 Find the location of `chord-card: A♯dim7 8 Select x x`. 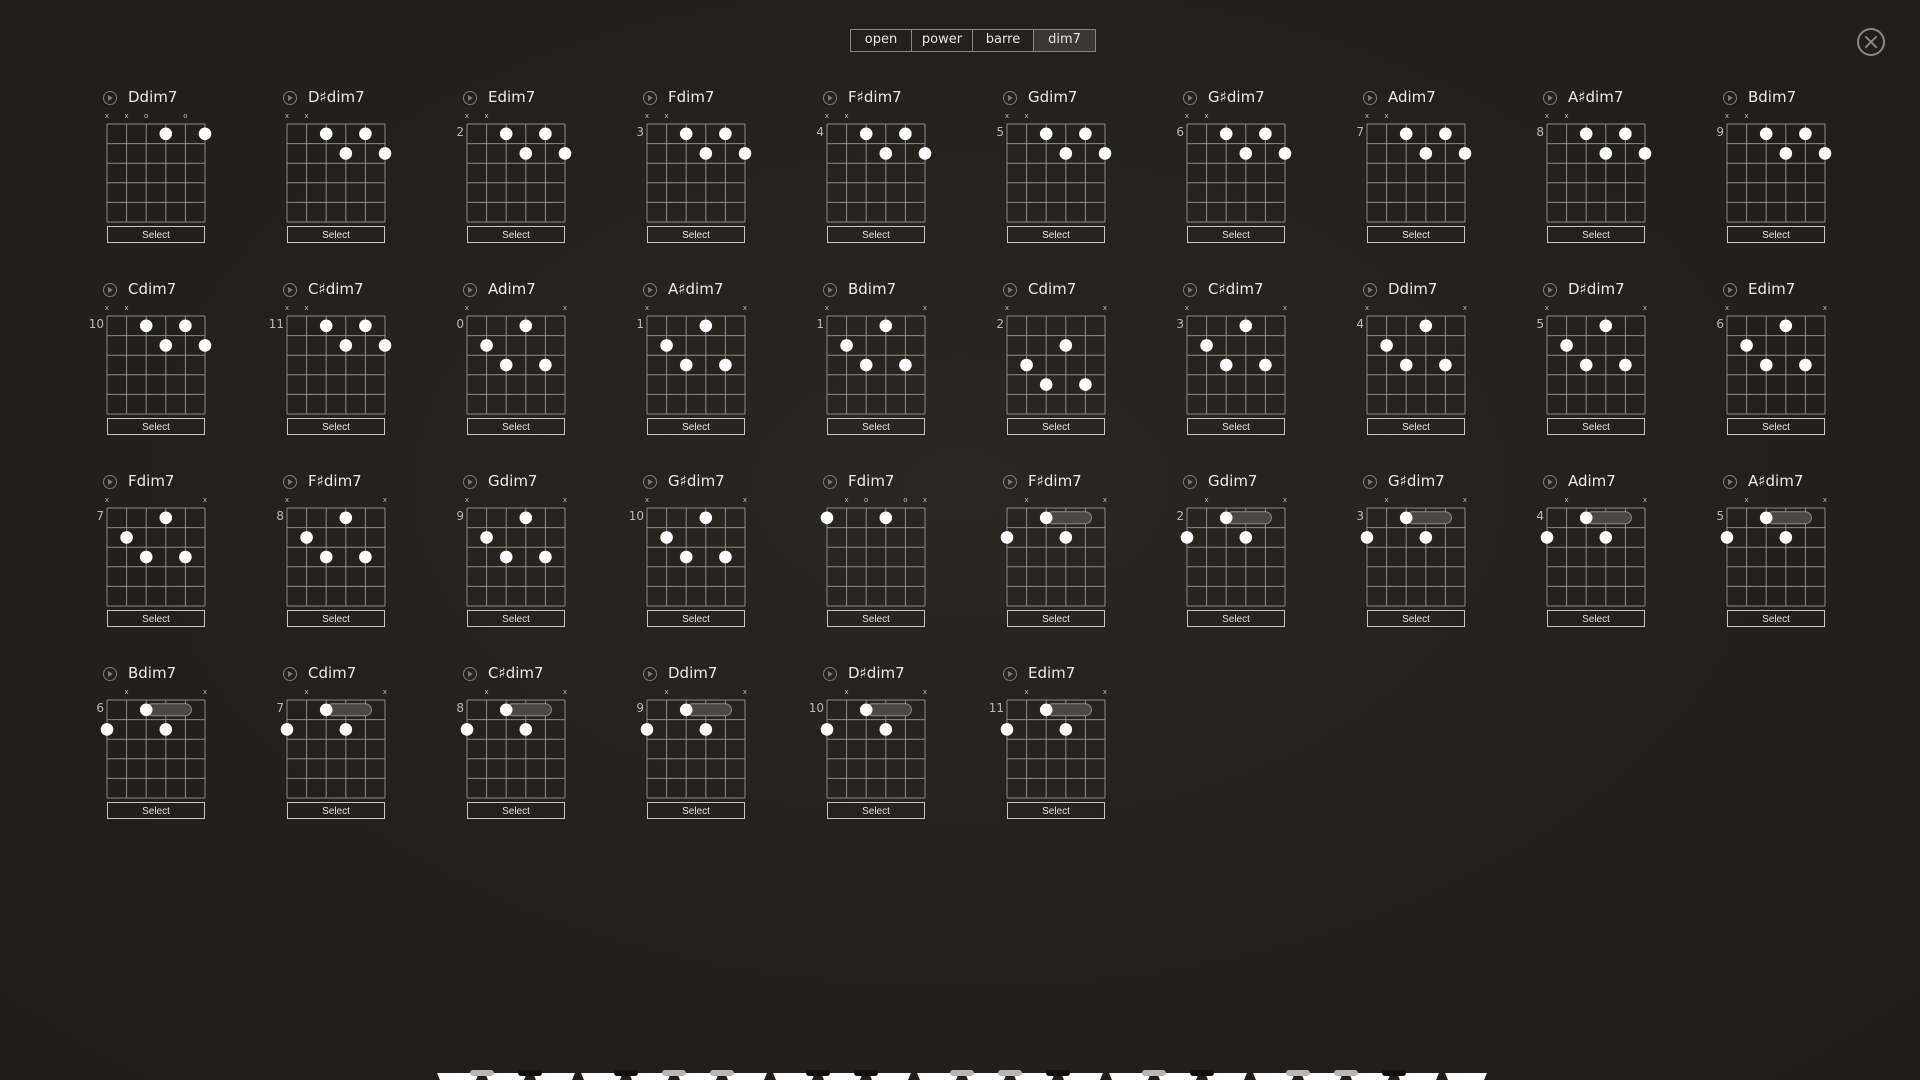

chord-card: A♯dim7 8 Select x x is located at coordinates (1628, 184).